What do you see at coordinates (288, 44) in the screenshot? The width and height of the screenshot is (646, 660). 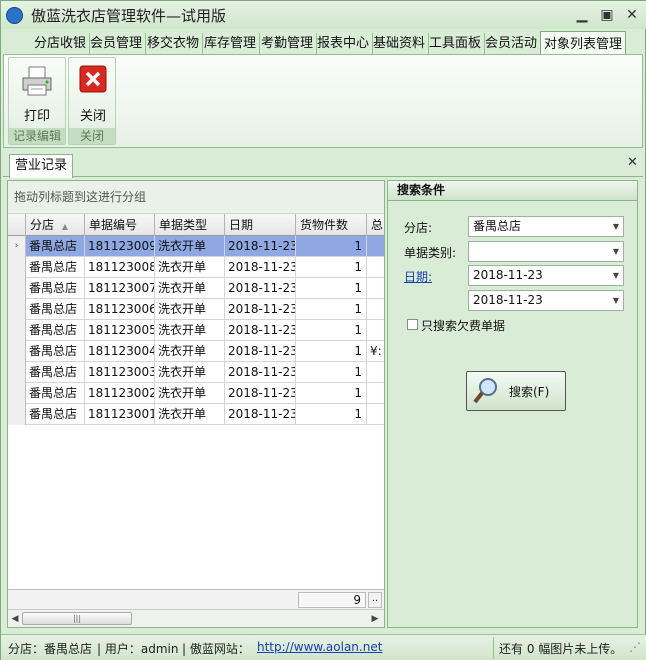 I see `tab-attendance: 考勤管理` at bounding box center [288, 44].